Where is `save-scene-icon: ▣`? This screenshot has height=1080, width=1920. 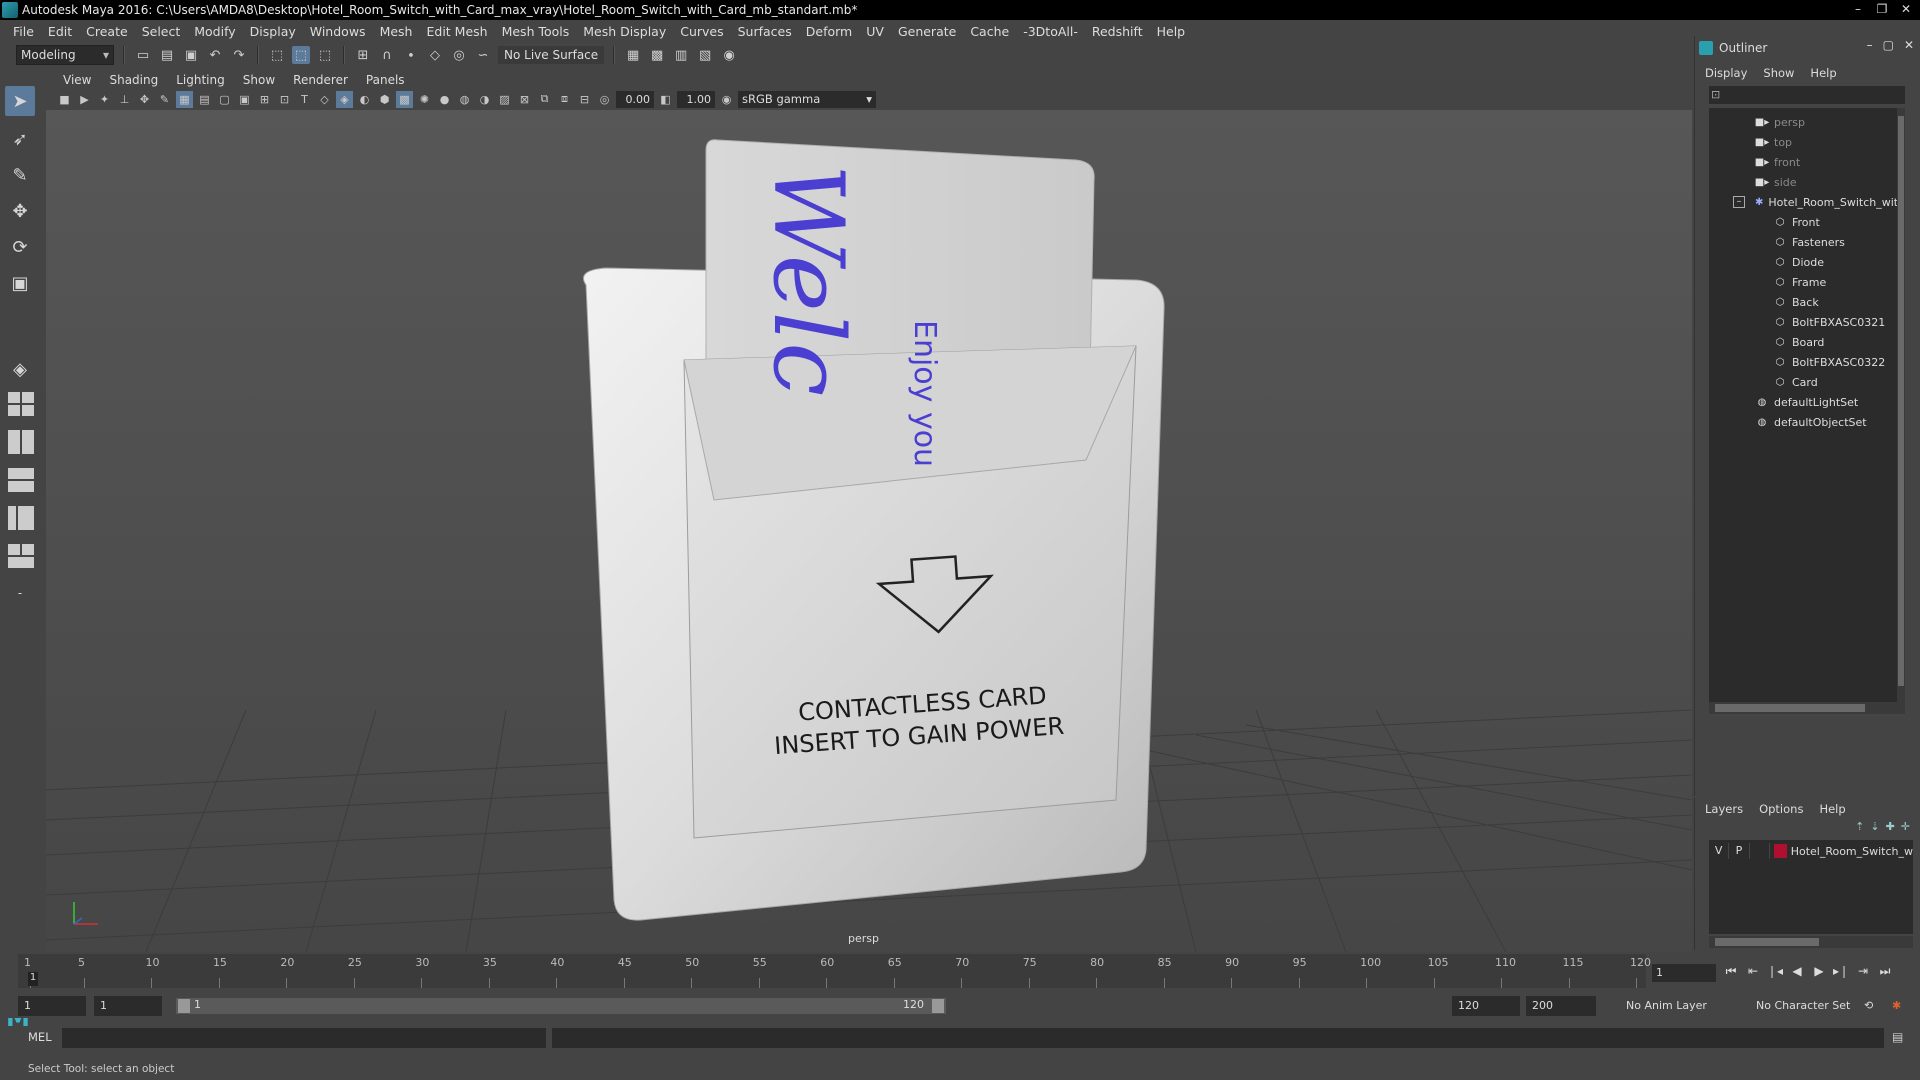 save-scene-icon: ▣ is located at coordinates (191, 55).